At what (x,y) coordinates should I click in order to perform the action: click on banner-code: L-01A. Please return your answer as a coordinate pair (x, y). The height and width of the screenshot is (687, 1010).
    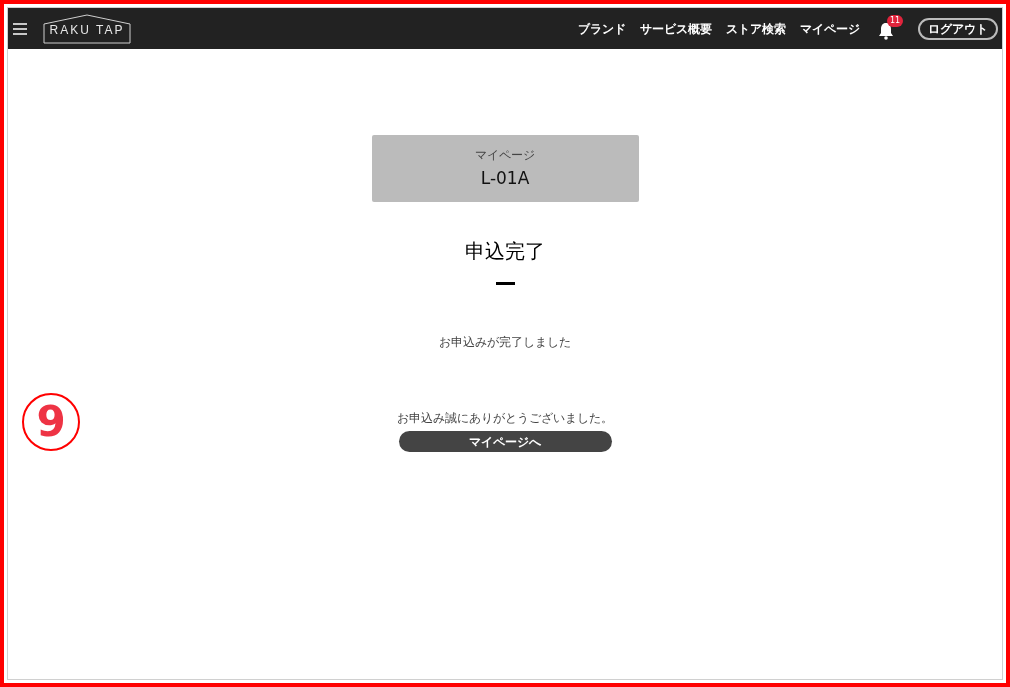
    Looking at the image, I should click on (505, 178).